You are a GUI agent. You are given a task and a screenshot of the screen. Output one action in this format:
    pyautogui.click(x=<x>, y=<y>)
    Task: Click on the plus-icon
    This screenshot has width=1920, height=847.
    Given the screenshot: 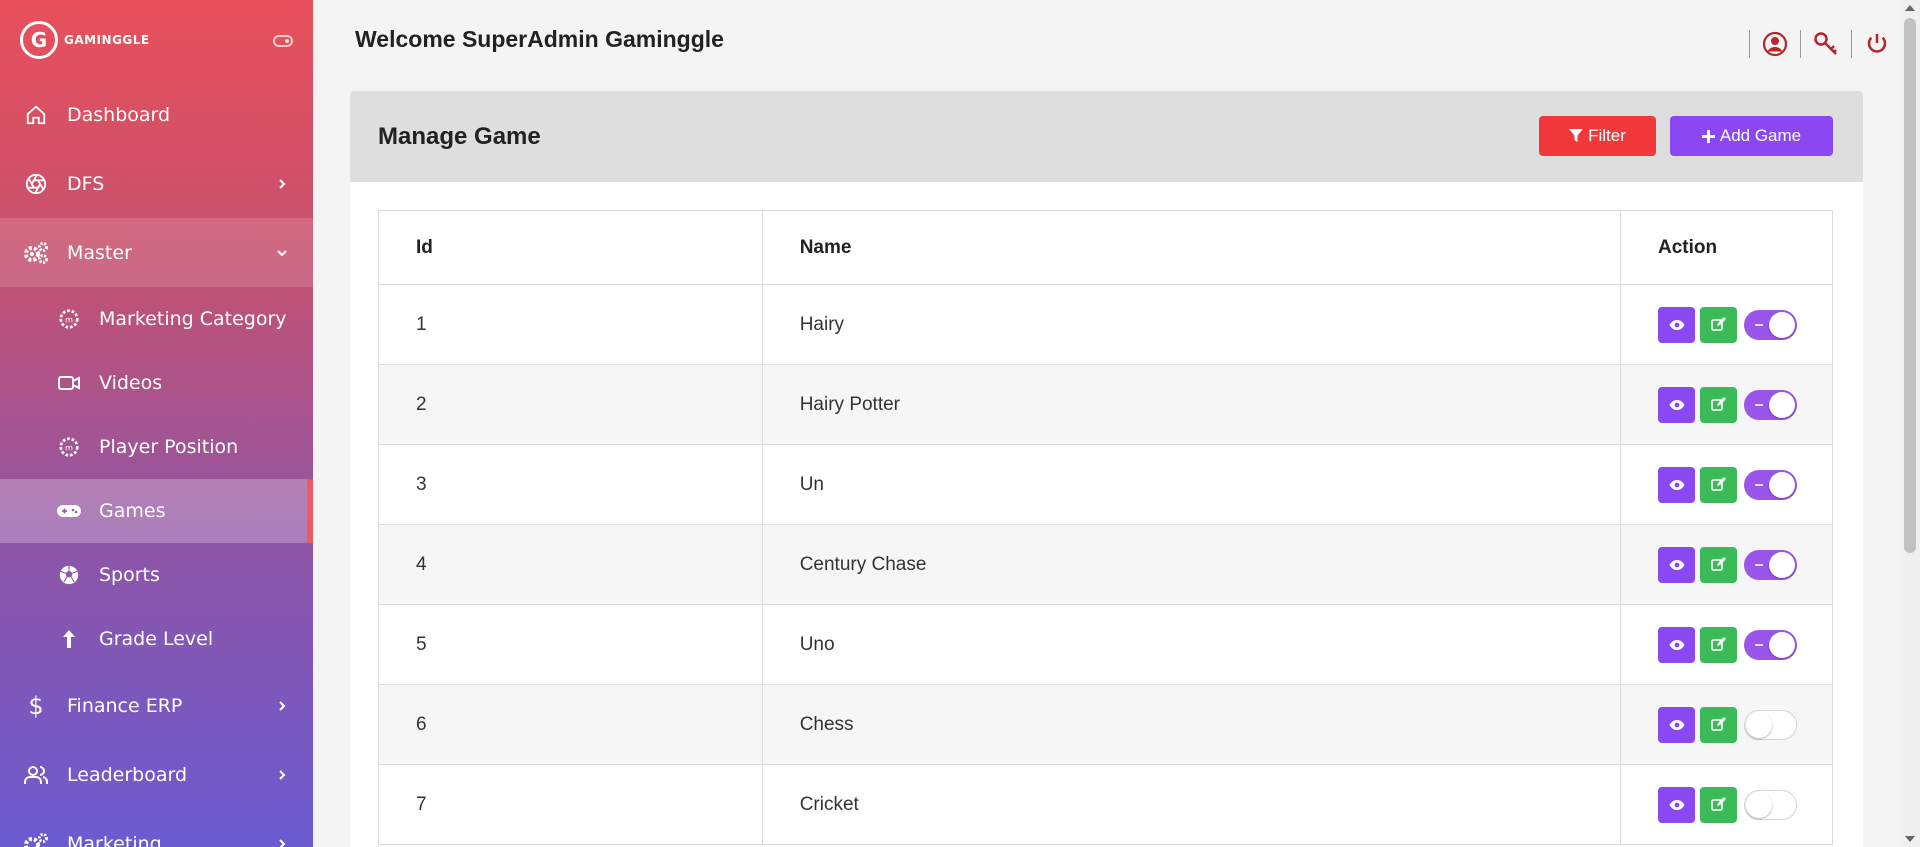 What is the action you would take?
    pyautogui.click(x=1708, y=136)
    